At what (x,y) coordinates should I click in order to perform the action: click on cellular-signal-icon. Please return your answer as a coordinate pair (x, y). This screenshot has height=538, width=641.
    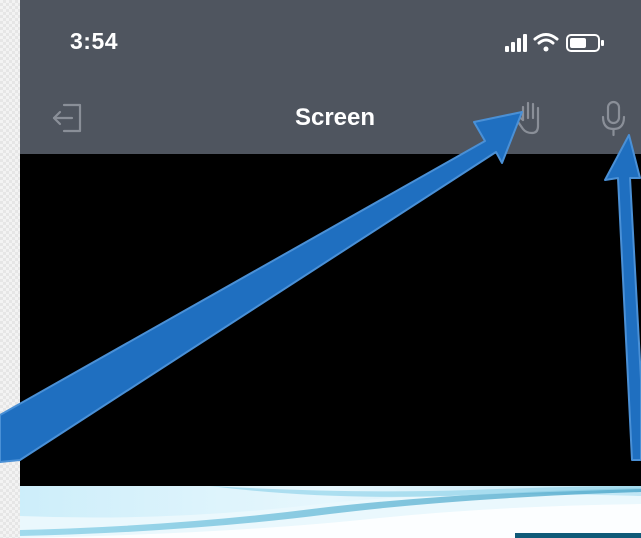
    Looking at the image, I should click on (516, 43).